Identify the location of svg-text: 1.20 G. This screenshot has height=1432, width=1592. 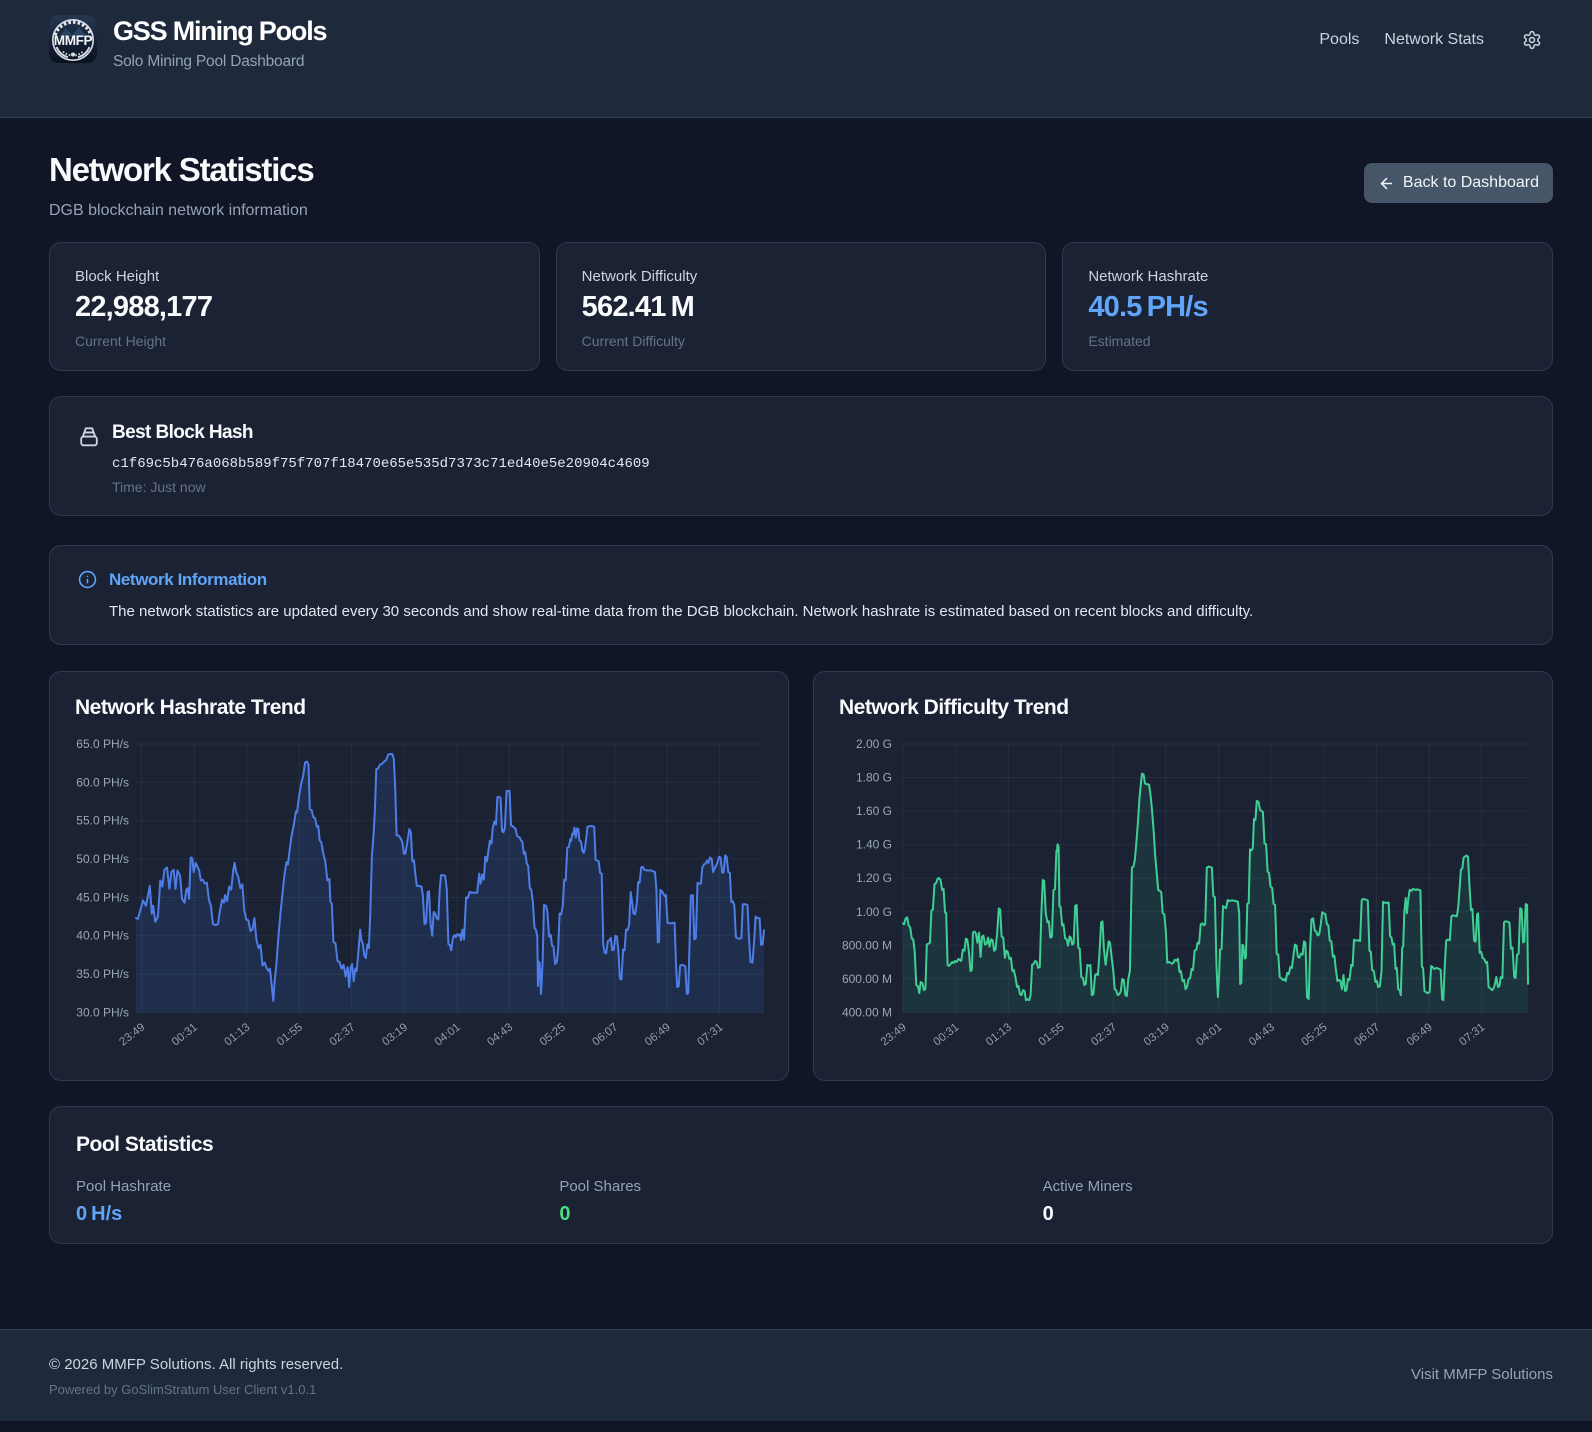
(874, 878).